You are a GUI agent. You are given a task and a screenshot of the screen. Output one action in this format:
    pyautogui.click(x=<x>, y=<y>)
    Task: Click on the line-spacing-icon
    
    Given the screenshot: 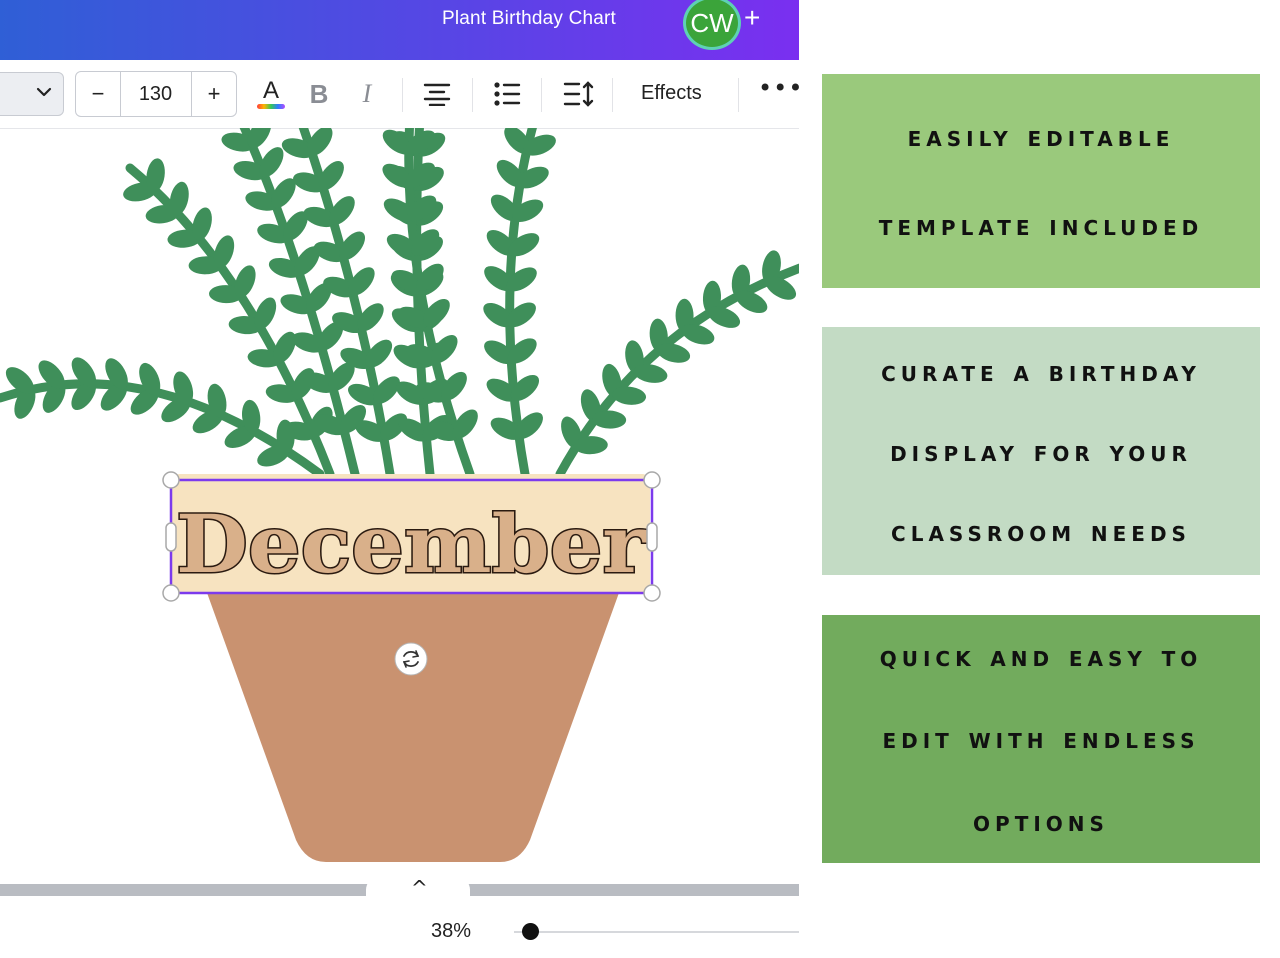 What is the action you would take?
    pyautogui.click(x=578, y=94)
    